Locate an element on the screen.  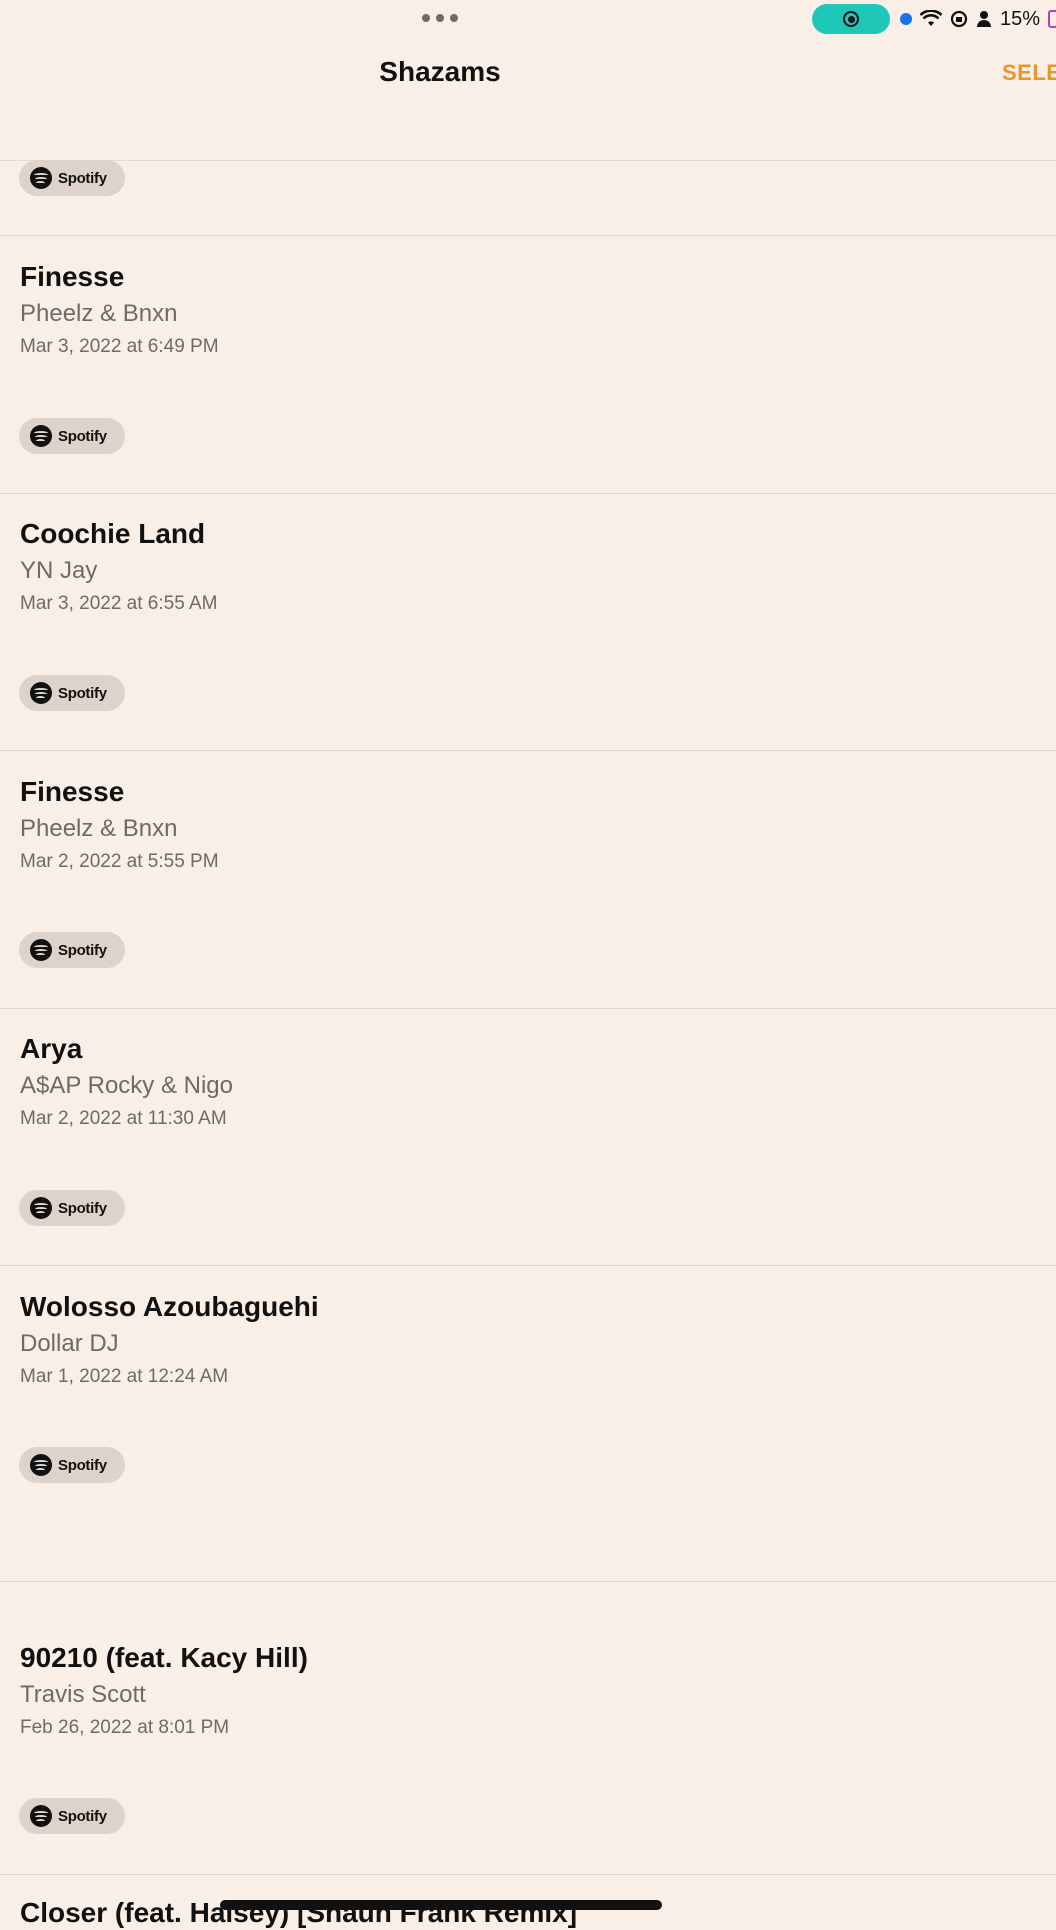
page-title: Shazams is located at coordinates (440, 71).